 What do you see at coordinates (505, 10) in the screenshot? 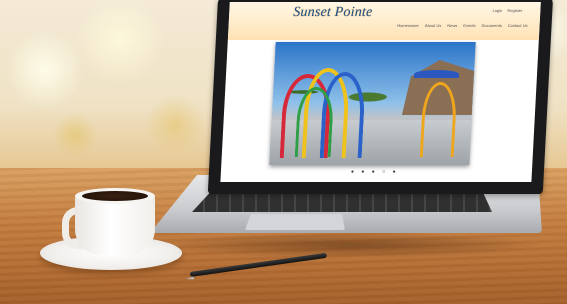
I see `auth-links: Login Register` at bounding box center [505, 10].